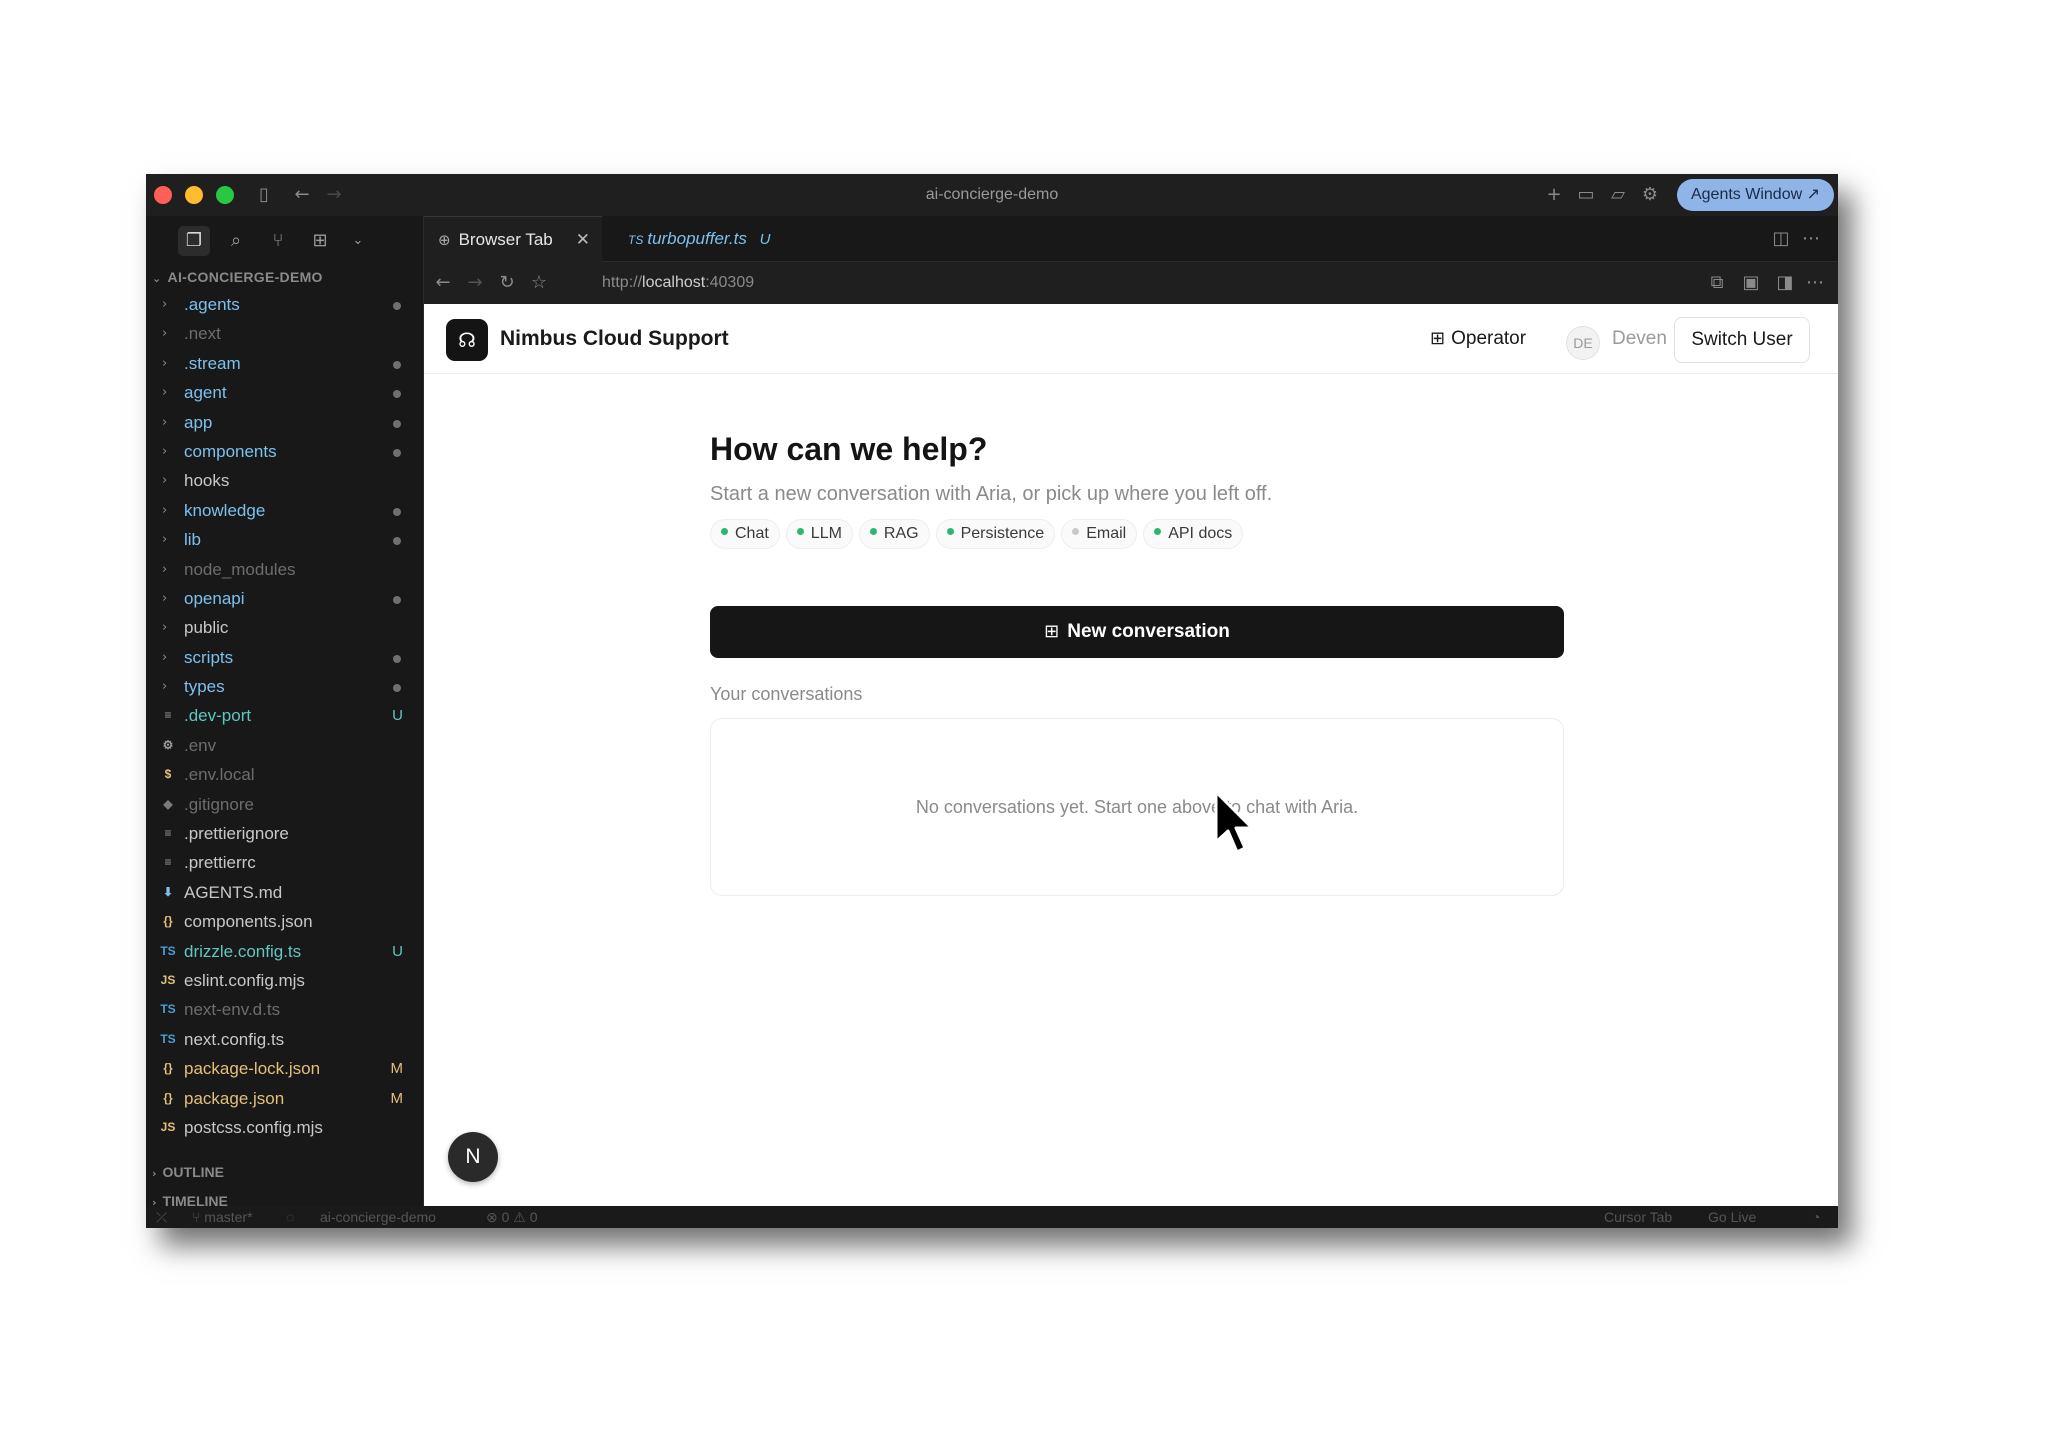 Image resolution: width=2048 pixels, height=1448 pixels. What do you see at coordinates (168, 1126) in the screenshot?
I see `file-type-icon: JS` at bounding box center [168, 1126].